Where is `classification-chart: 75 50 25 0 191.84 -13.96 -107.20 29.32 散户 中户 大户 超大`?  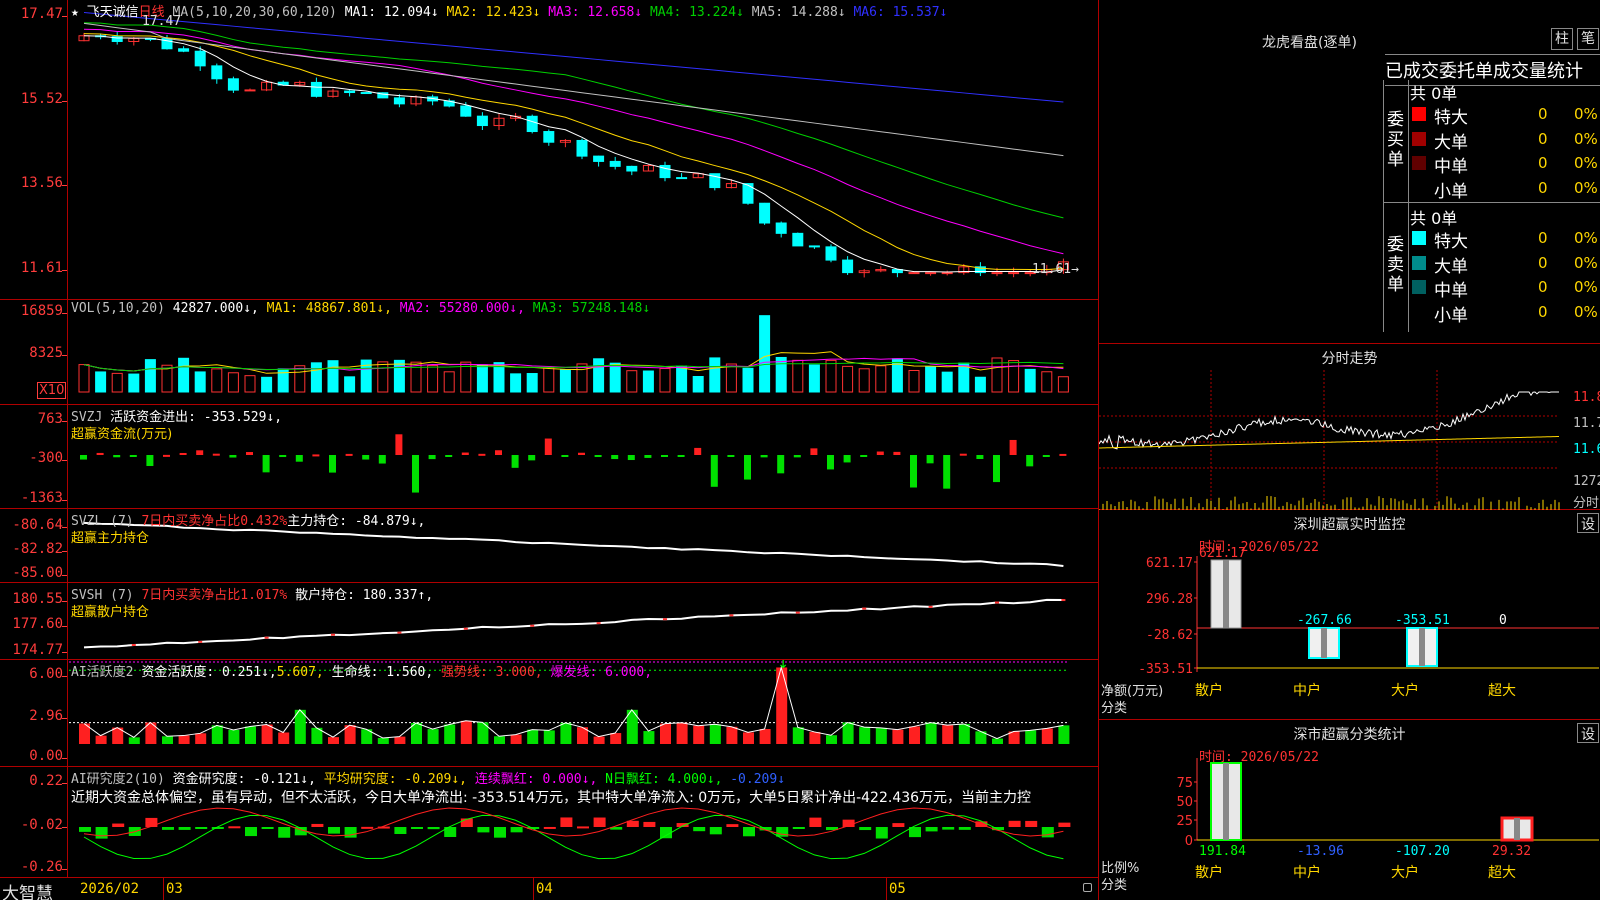
classification-chart: 75 50 25 0 191.84 -13.96 -107.20 29.32 散户 中户 大户 超大 is located at coordinates (1349, 810).